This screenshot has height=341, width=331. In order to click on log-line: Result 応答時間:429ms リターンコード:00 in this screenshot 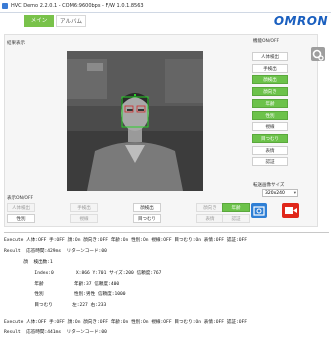, I will do `click(55, 252)`.